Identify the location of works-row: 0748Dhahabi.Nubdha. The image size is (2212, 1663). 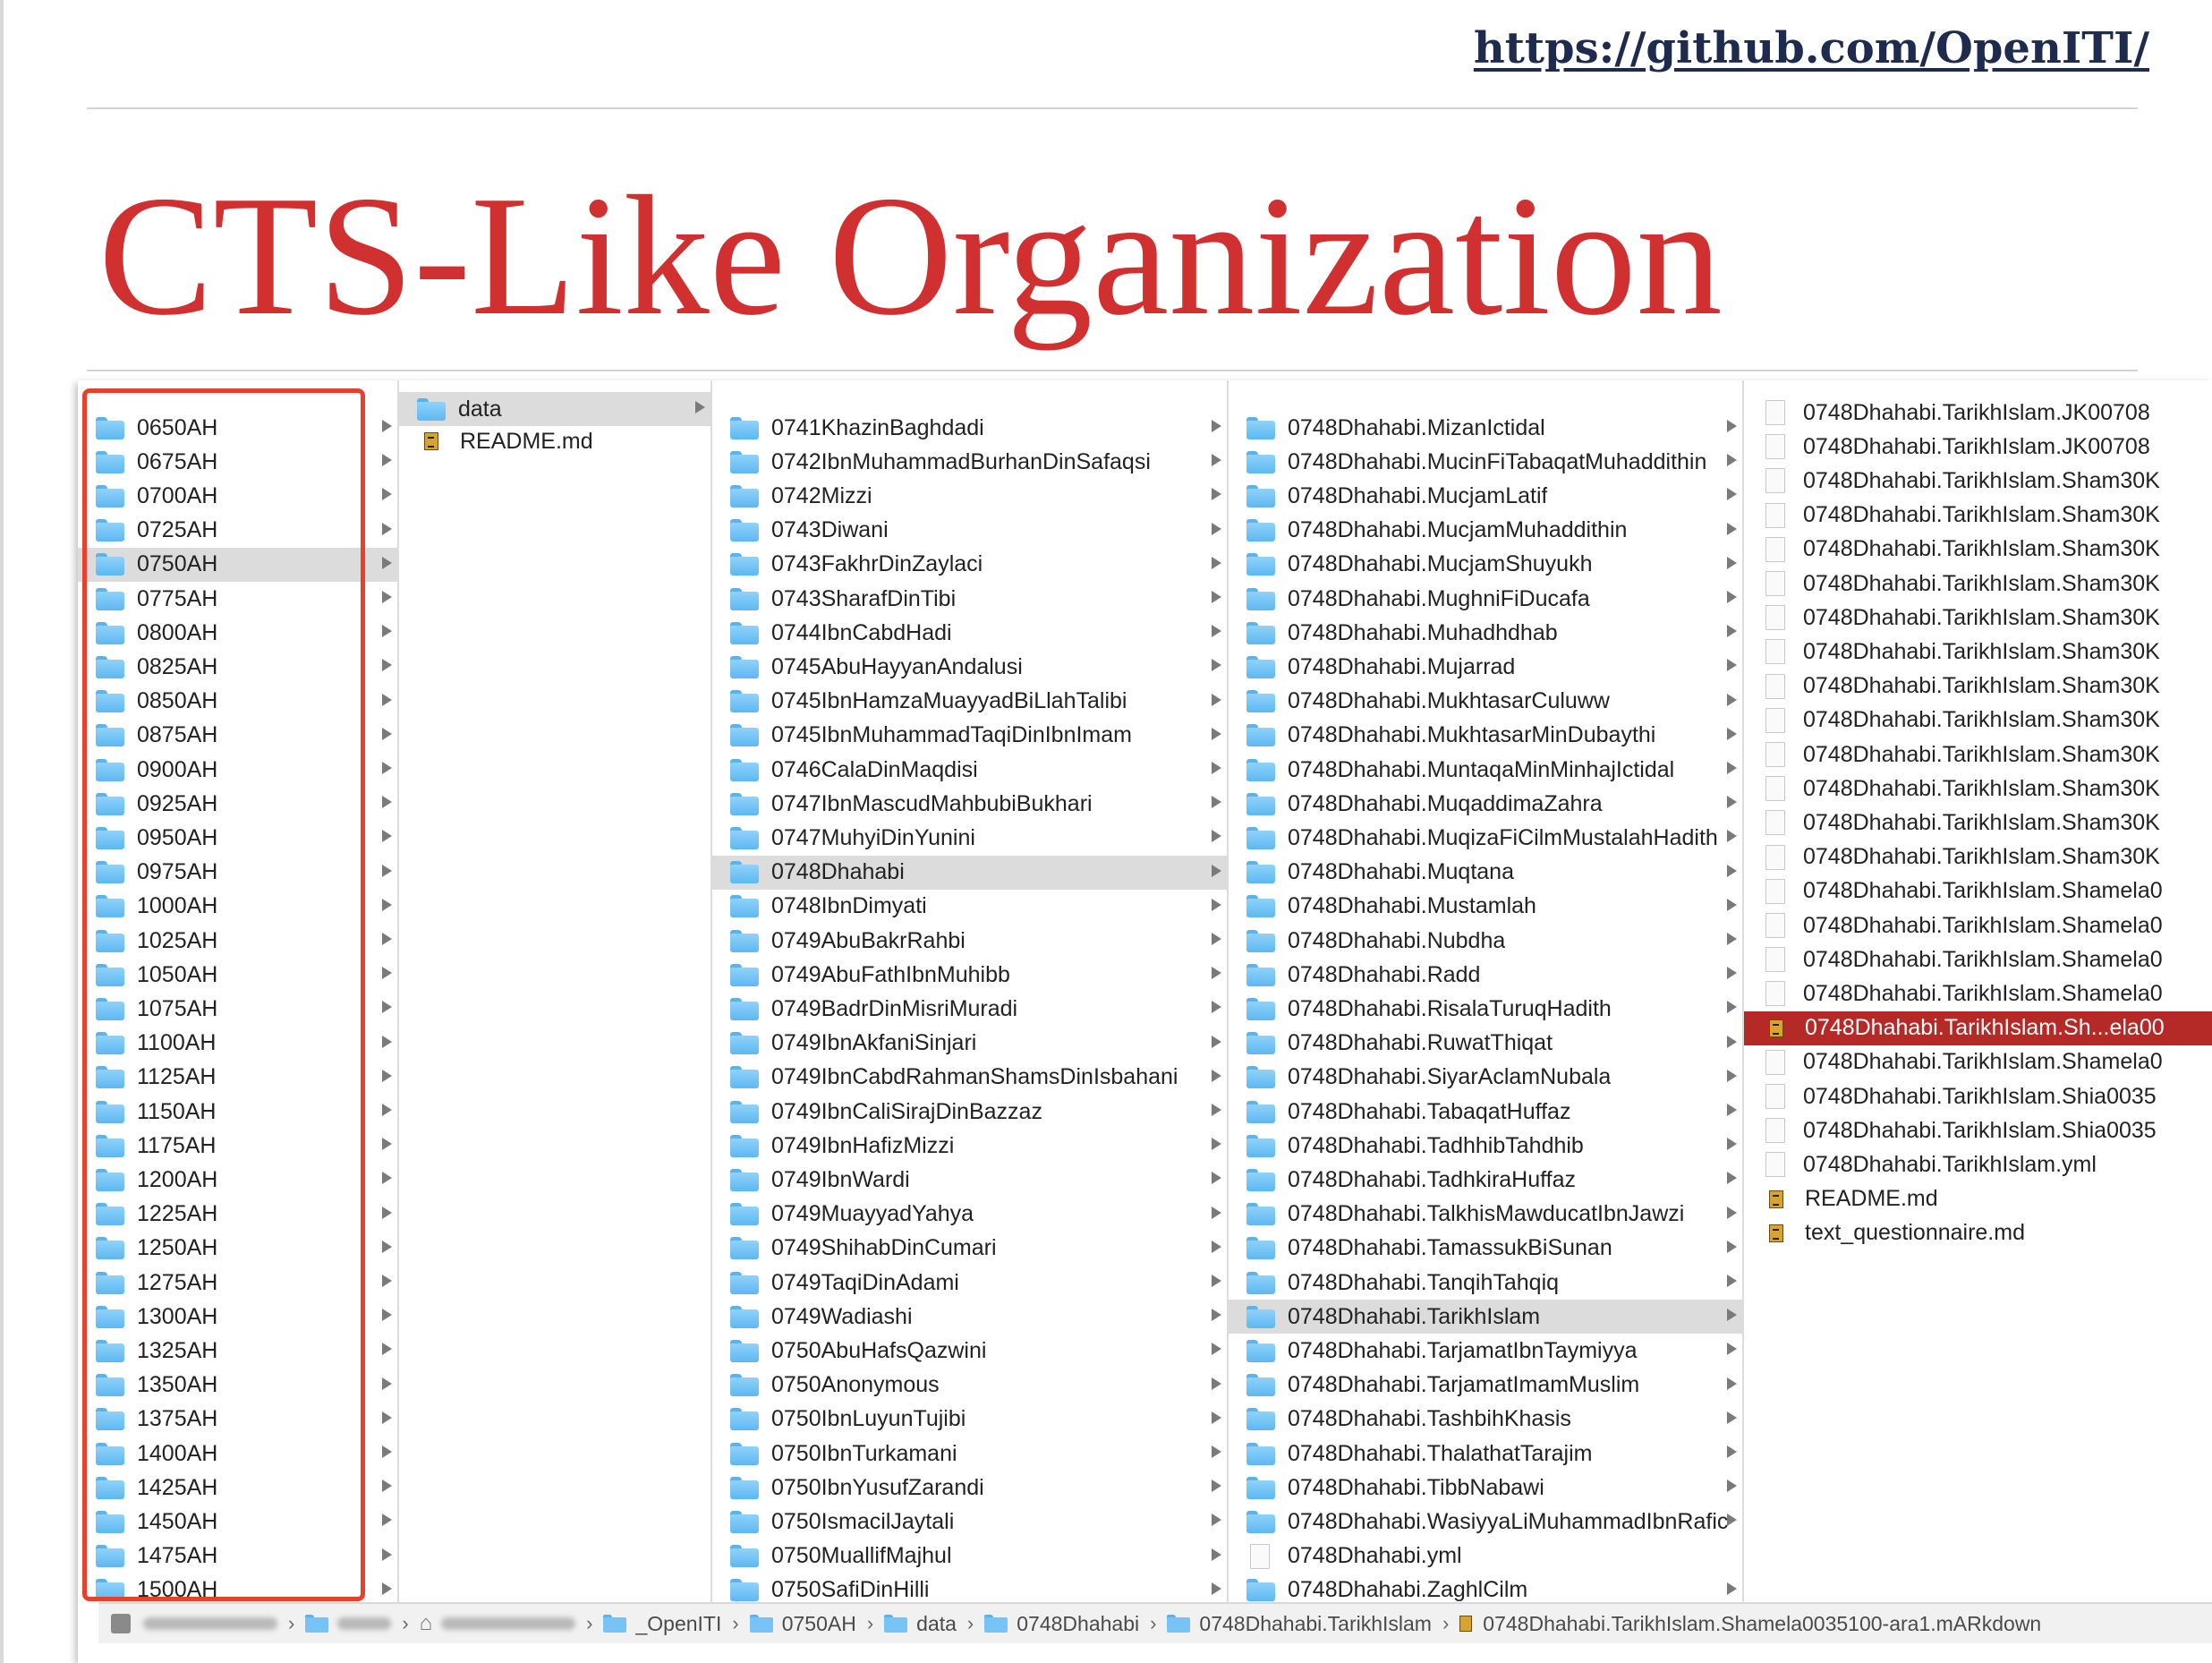
(1485, 941).